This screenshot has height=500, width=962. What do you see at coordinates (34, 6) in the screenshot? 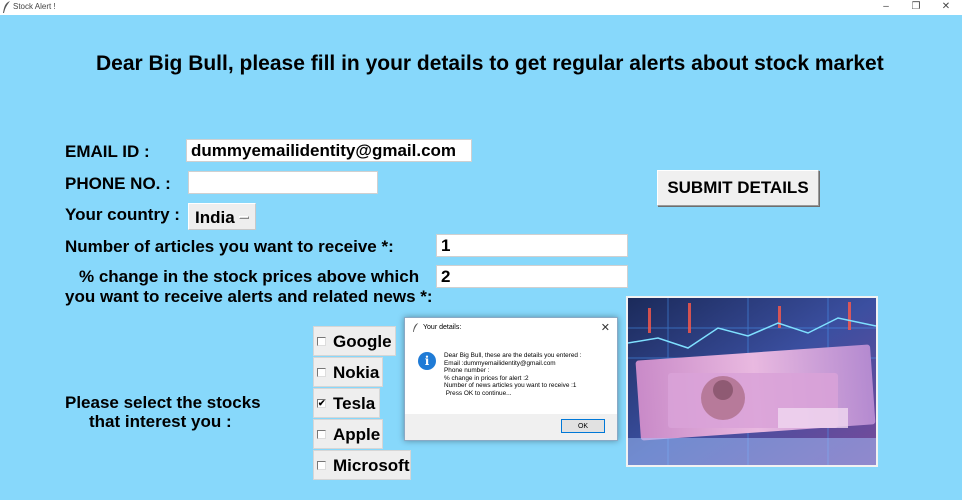
I see `window-title: Stock Alert !` at bounding box center [34, 6].